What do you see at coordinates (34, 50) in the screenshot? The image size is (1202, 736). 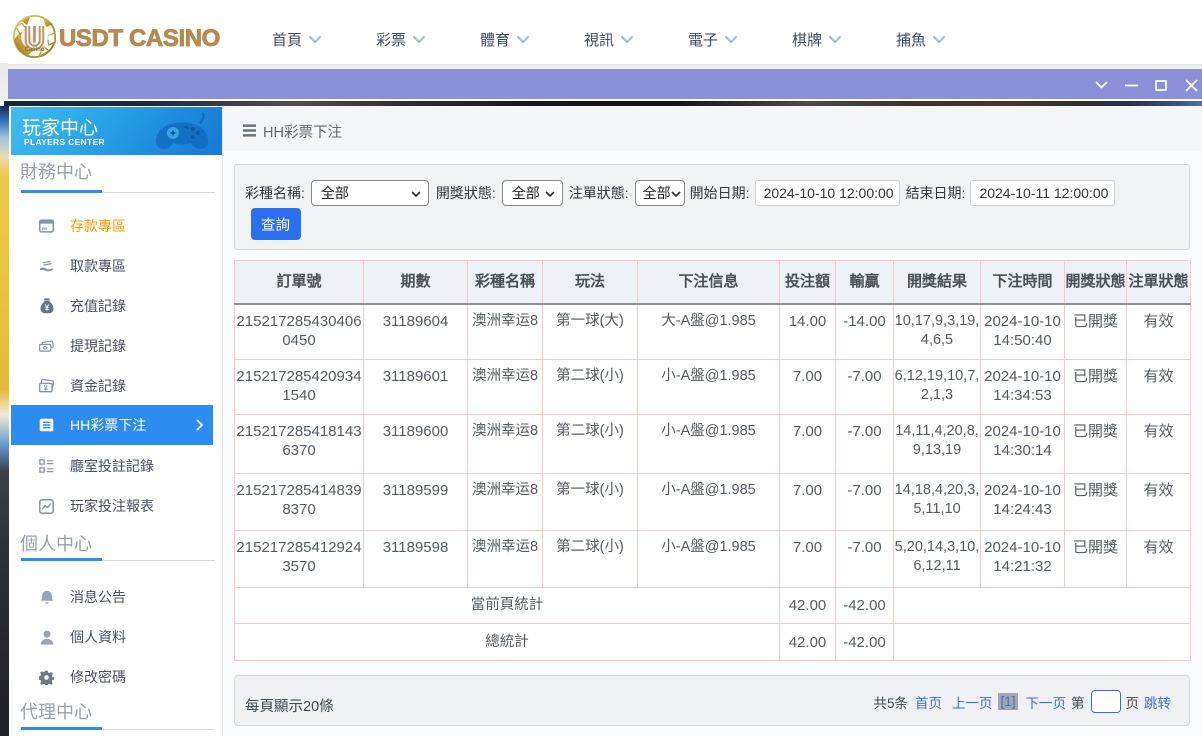 I see `svg-text: Casino` at bounding box center [34, 50].